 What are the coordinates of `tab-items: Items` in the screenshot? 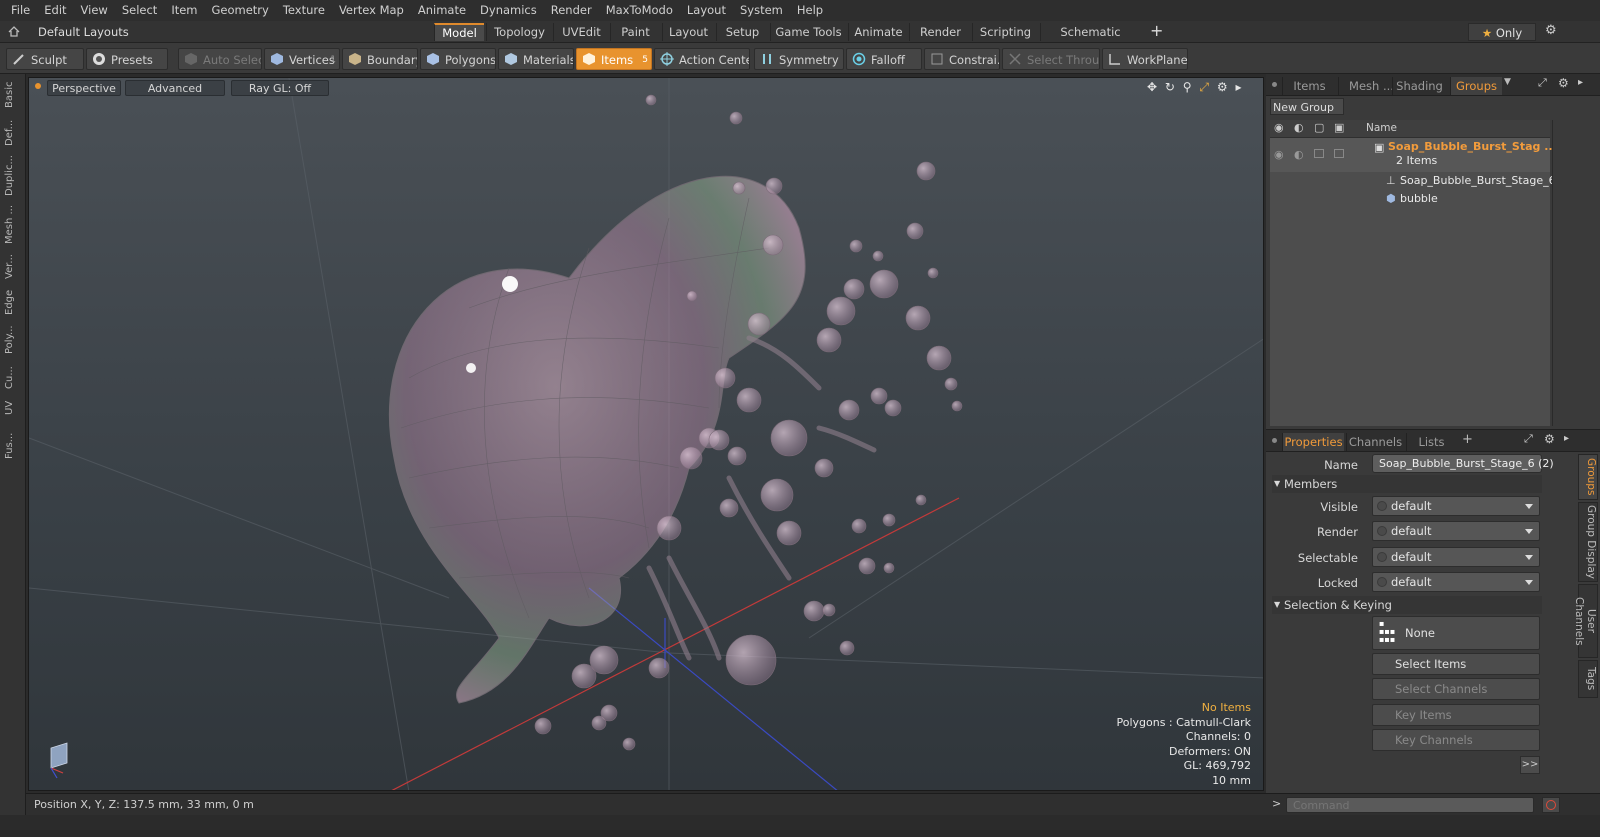 It's located at (1309, 86).